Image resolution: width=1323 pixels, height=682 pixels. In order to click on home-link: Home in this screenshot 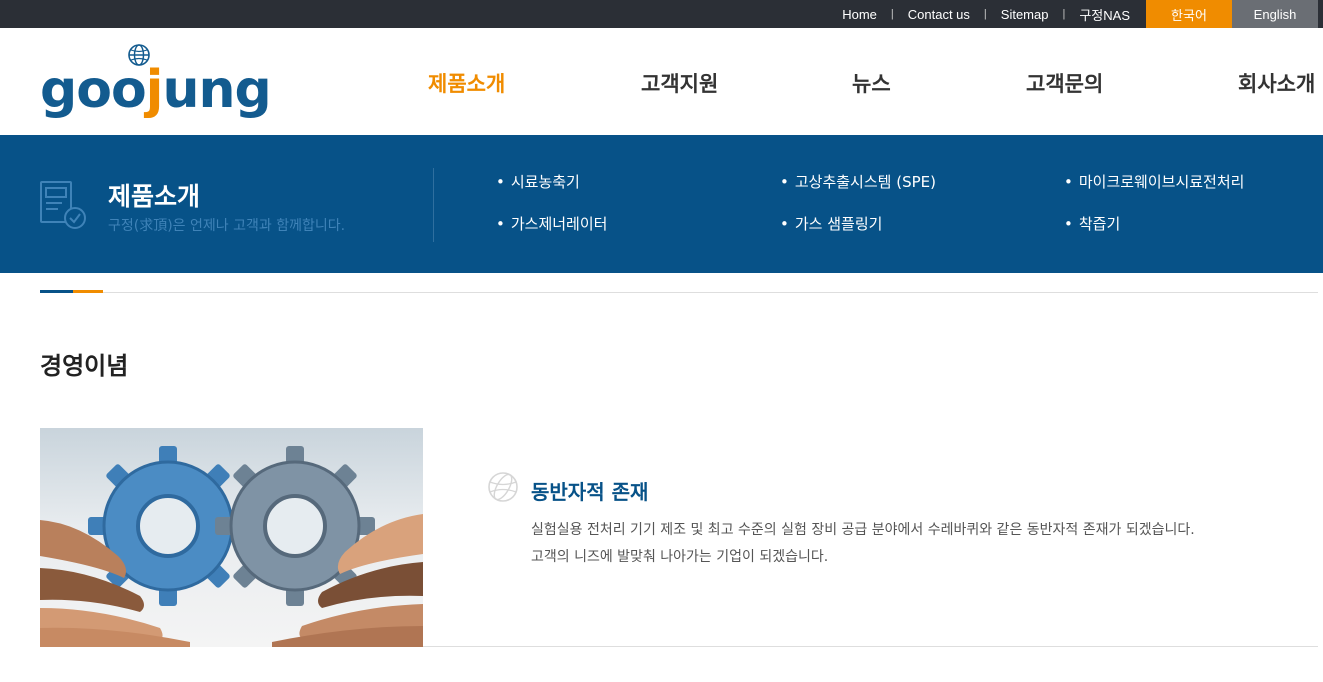, I will do `click(859, 14)`.